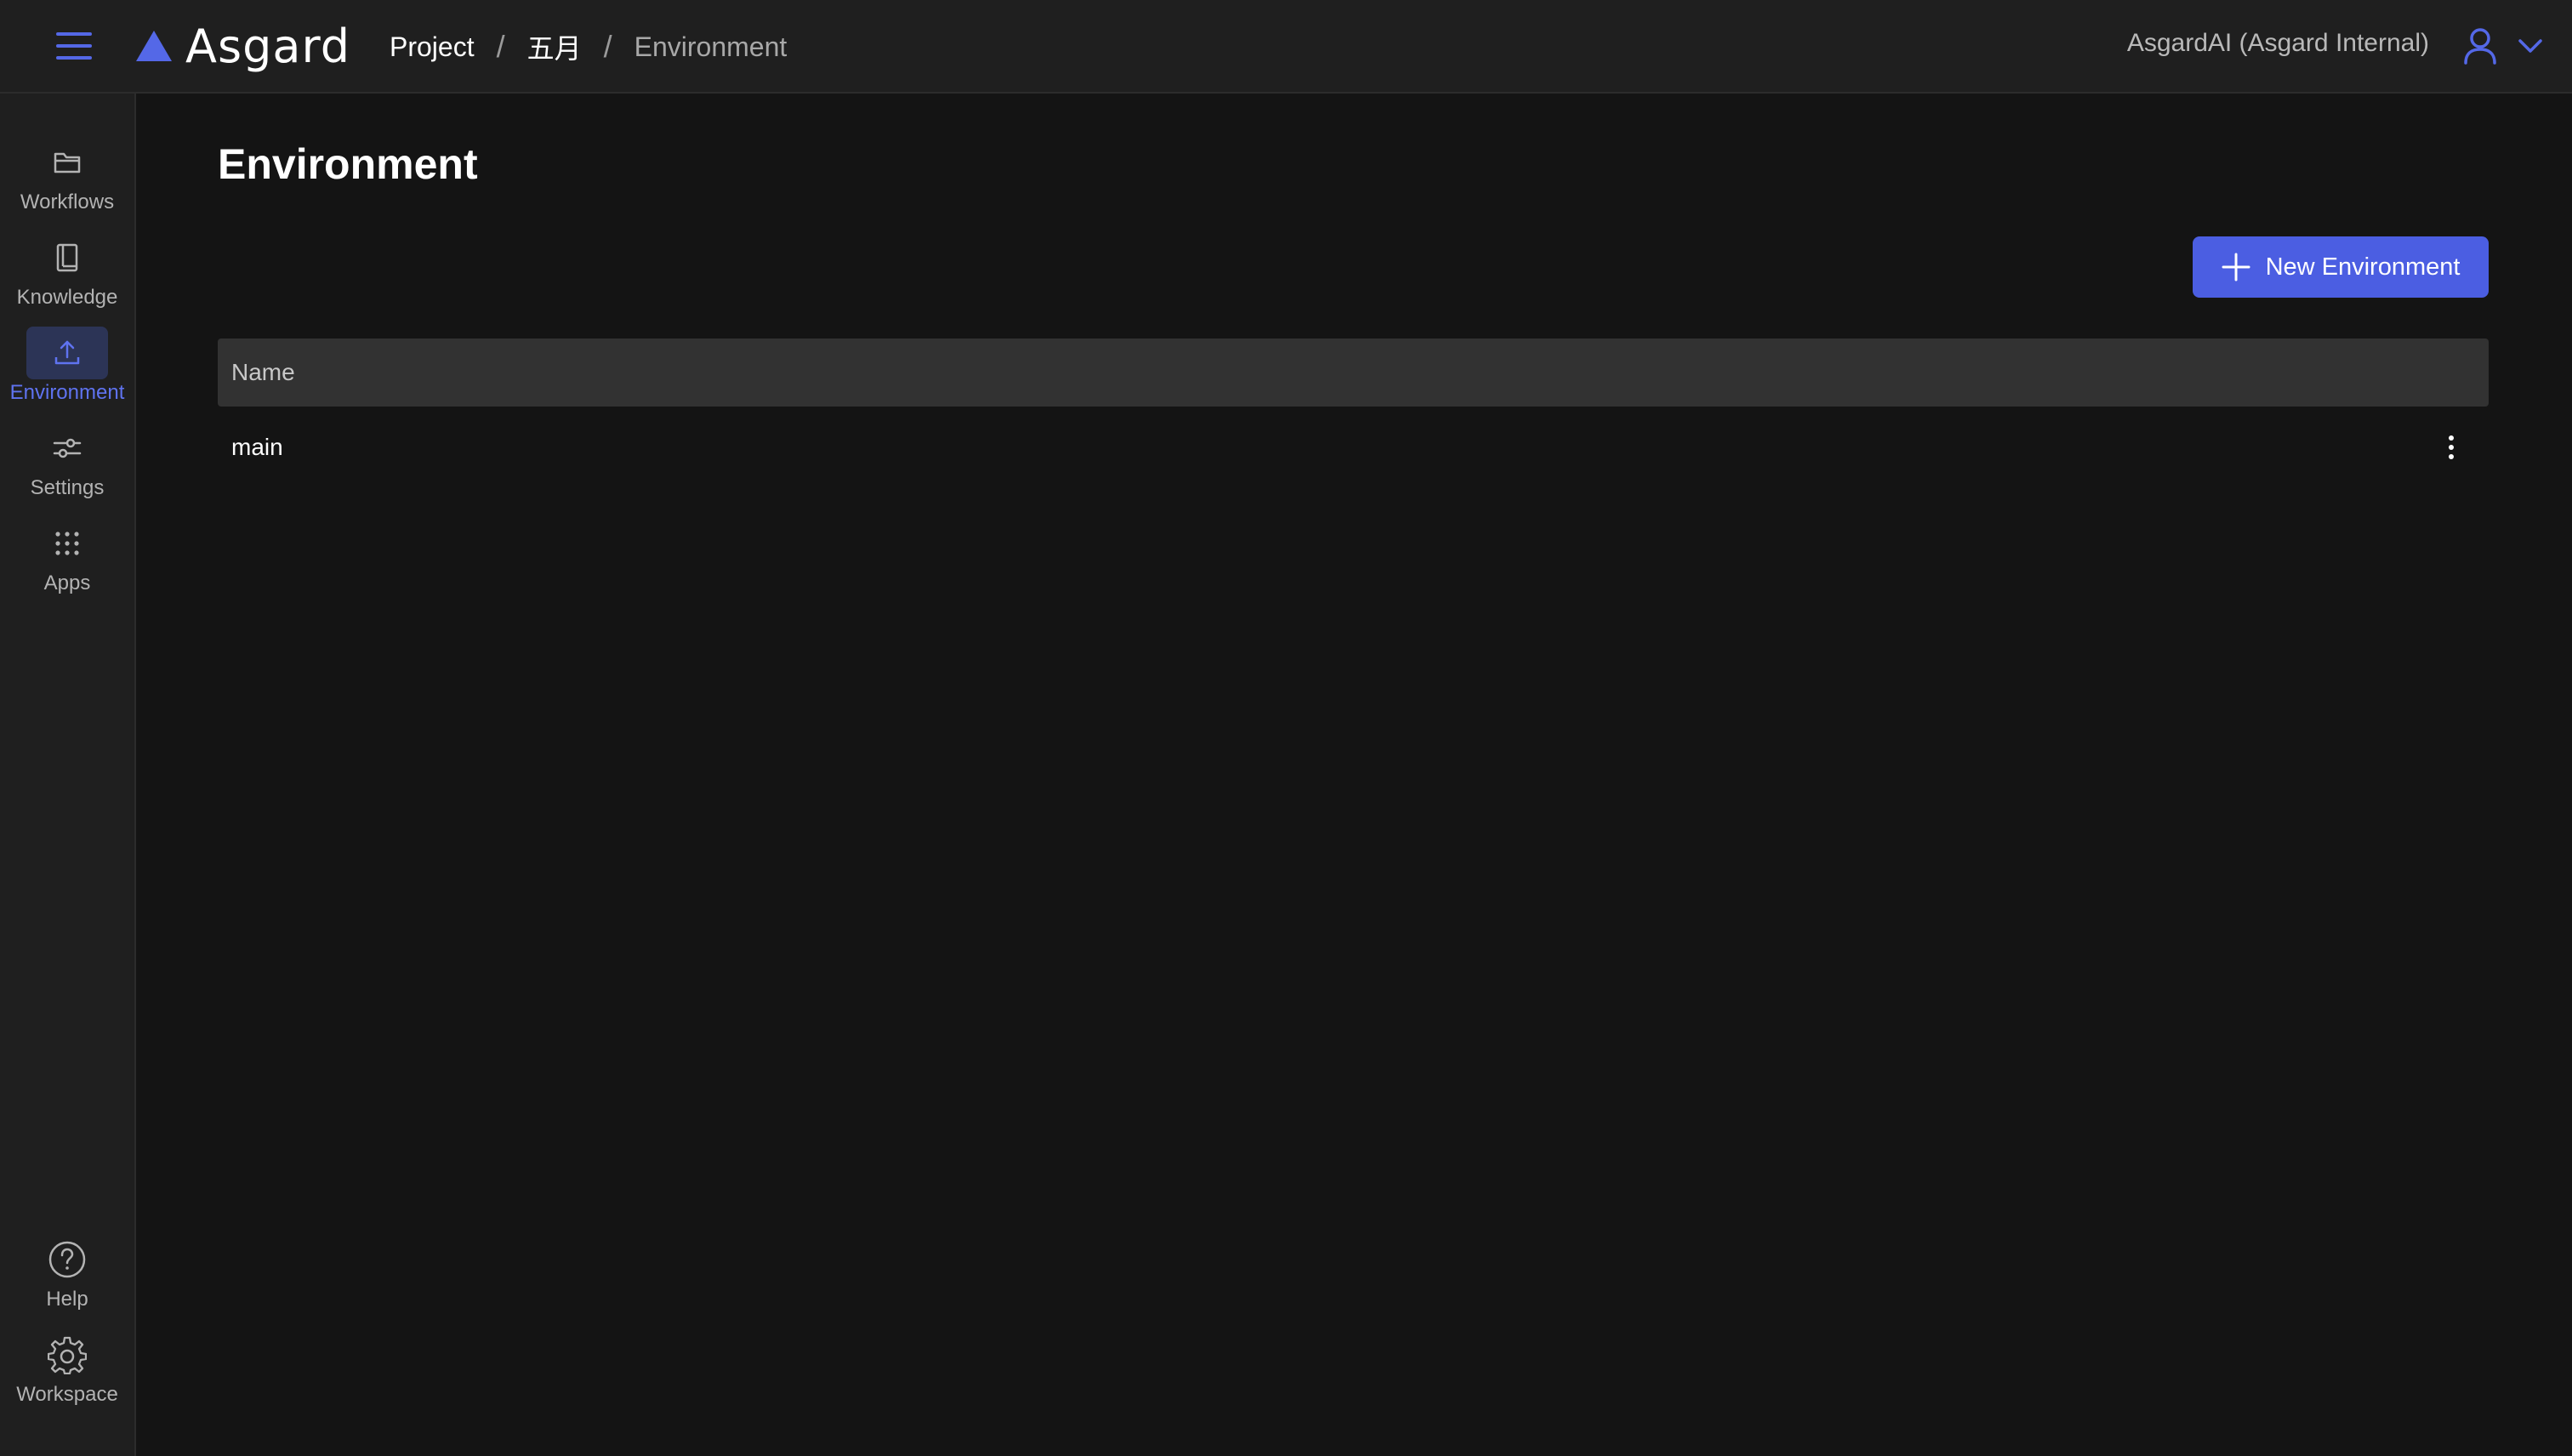 Image resolution: width=2572 pixels, height=1456 pixels. I want to click on sidebar-item-workflows: Workflows, so click(67, 178).